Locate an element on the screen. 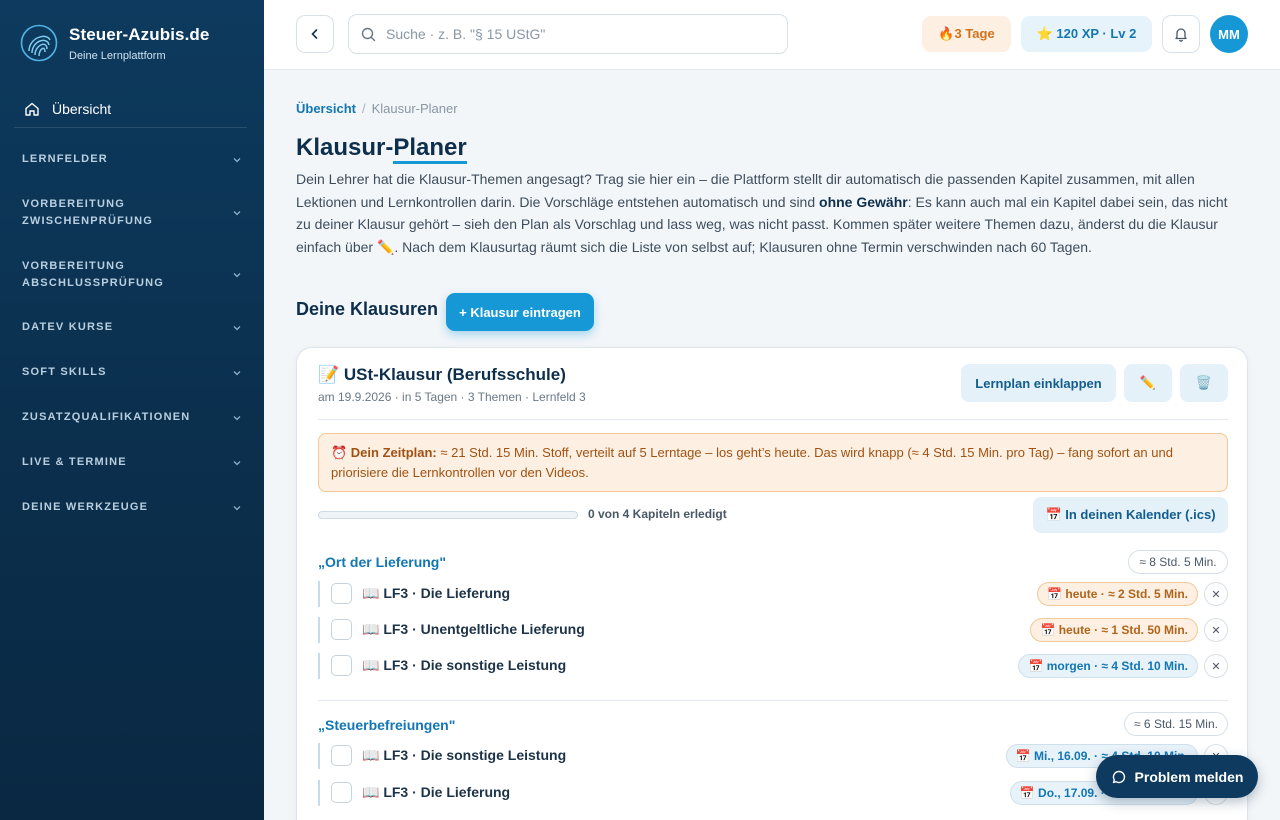  sidebar-section-label: DEINE WERKZEUGE is located at coordinates (85, 507).